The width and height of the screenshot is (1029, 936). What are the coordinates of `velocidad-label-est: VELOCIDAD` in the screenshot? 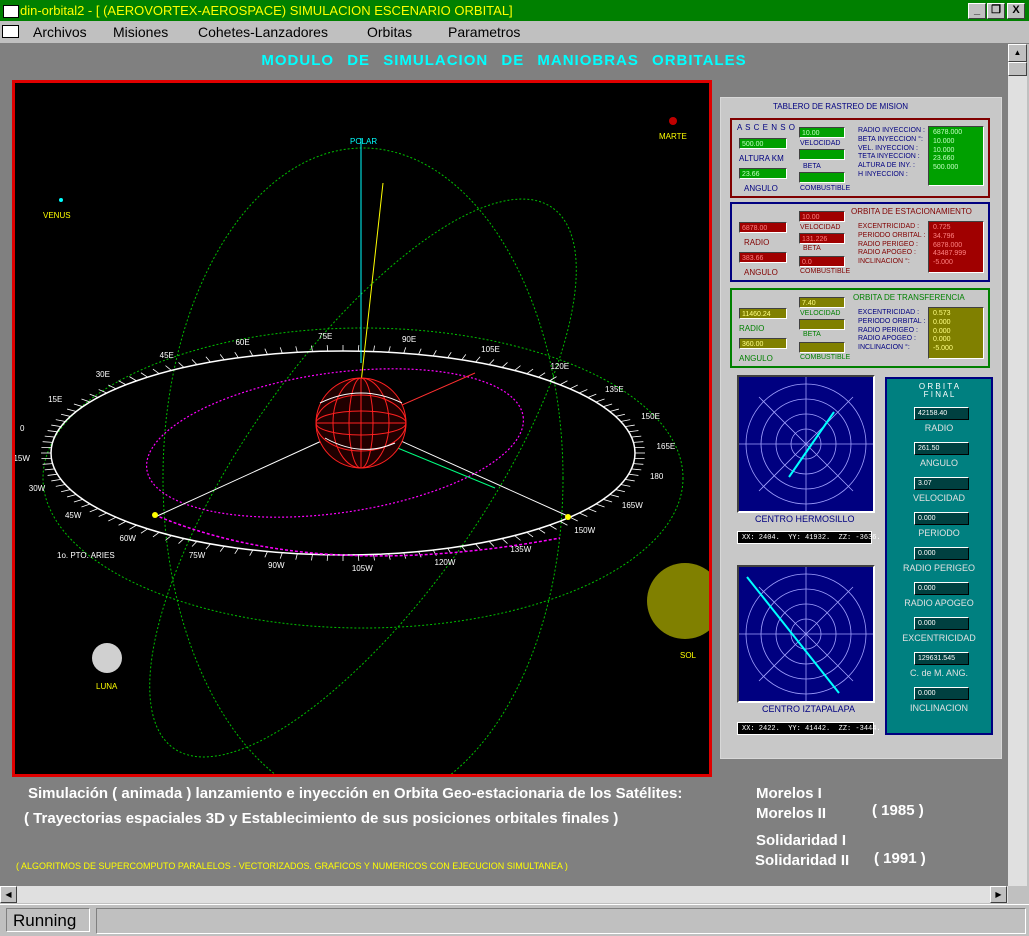 It's located at (820, 227).